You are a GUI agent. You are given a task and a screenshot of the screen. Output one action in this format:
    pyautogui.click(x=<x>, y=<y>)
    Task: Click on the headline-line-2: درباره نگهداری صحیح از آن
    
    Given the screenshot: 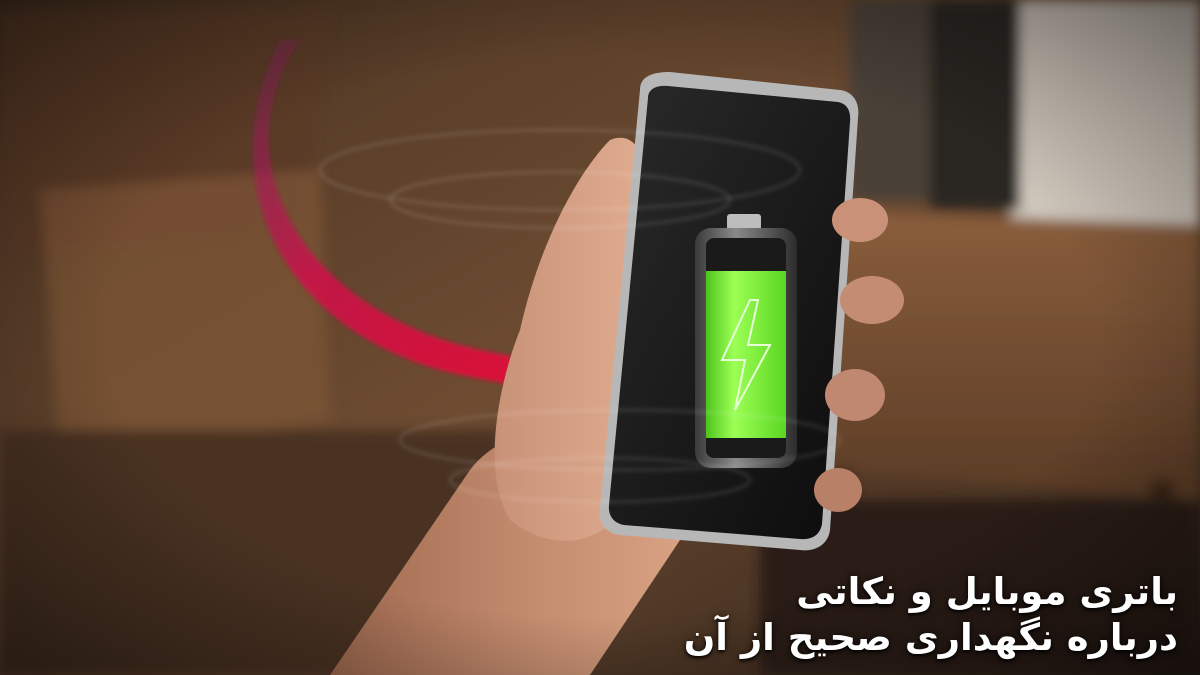 What is the action you would take?
    pyautogui.click(x=930, y=637)
    